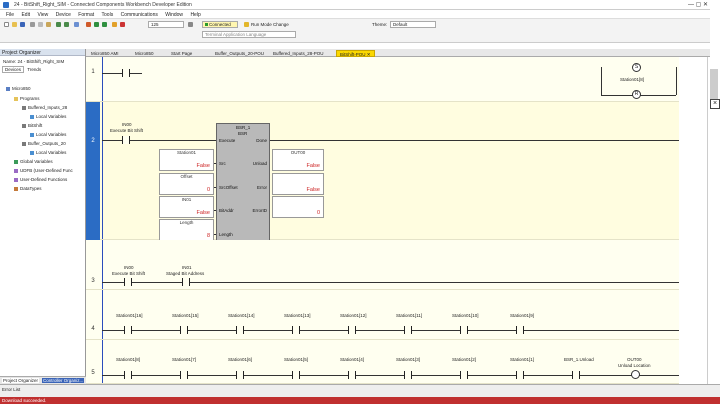  What do you see at coordinates (34, 69) in the screenshot?
I see `tab-trends: Trends` at bounding box center [34, 69].